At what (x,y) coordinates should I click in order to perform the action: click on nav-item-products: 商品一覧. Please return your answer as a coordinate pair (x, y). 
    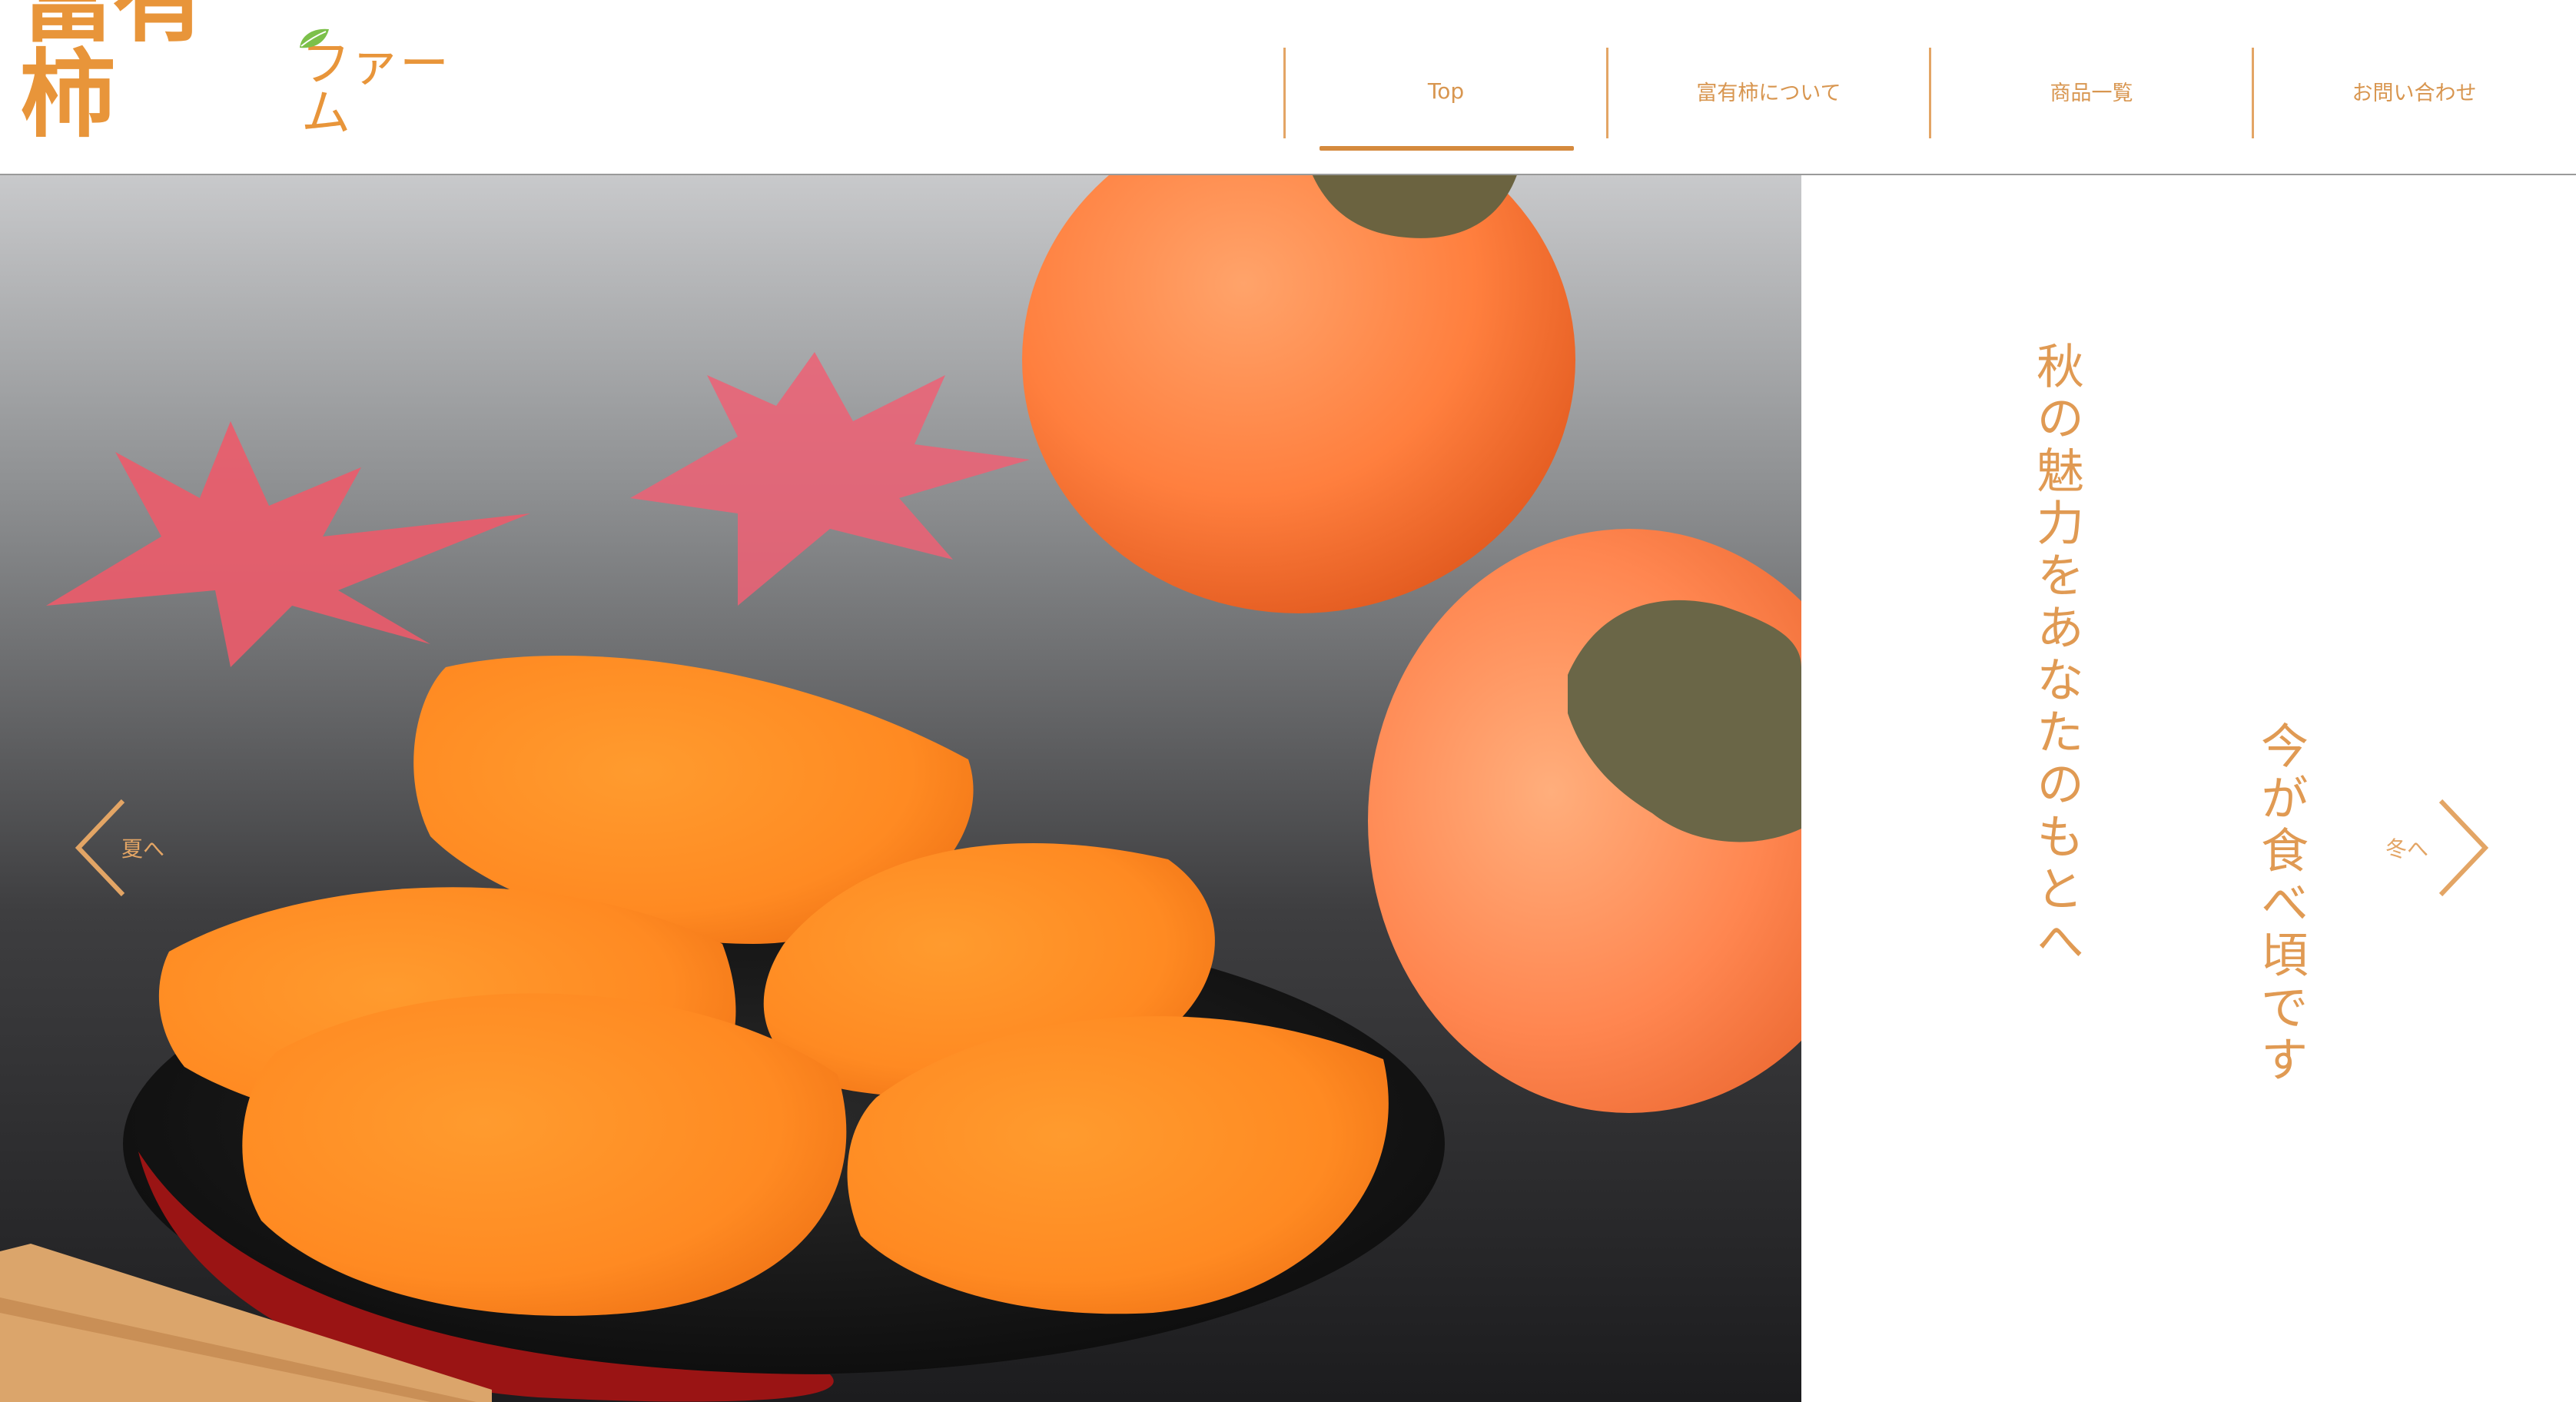
    Looking at the image, I should click on (2090, 93).